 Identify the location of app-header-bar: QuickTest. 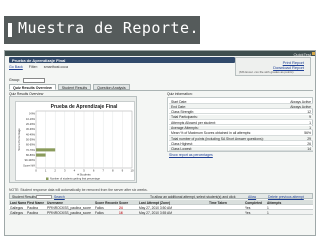
(160, 54).